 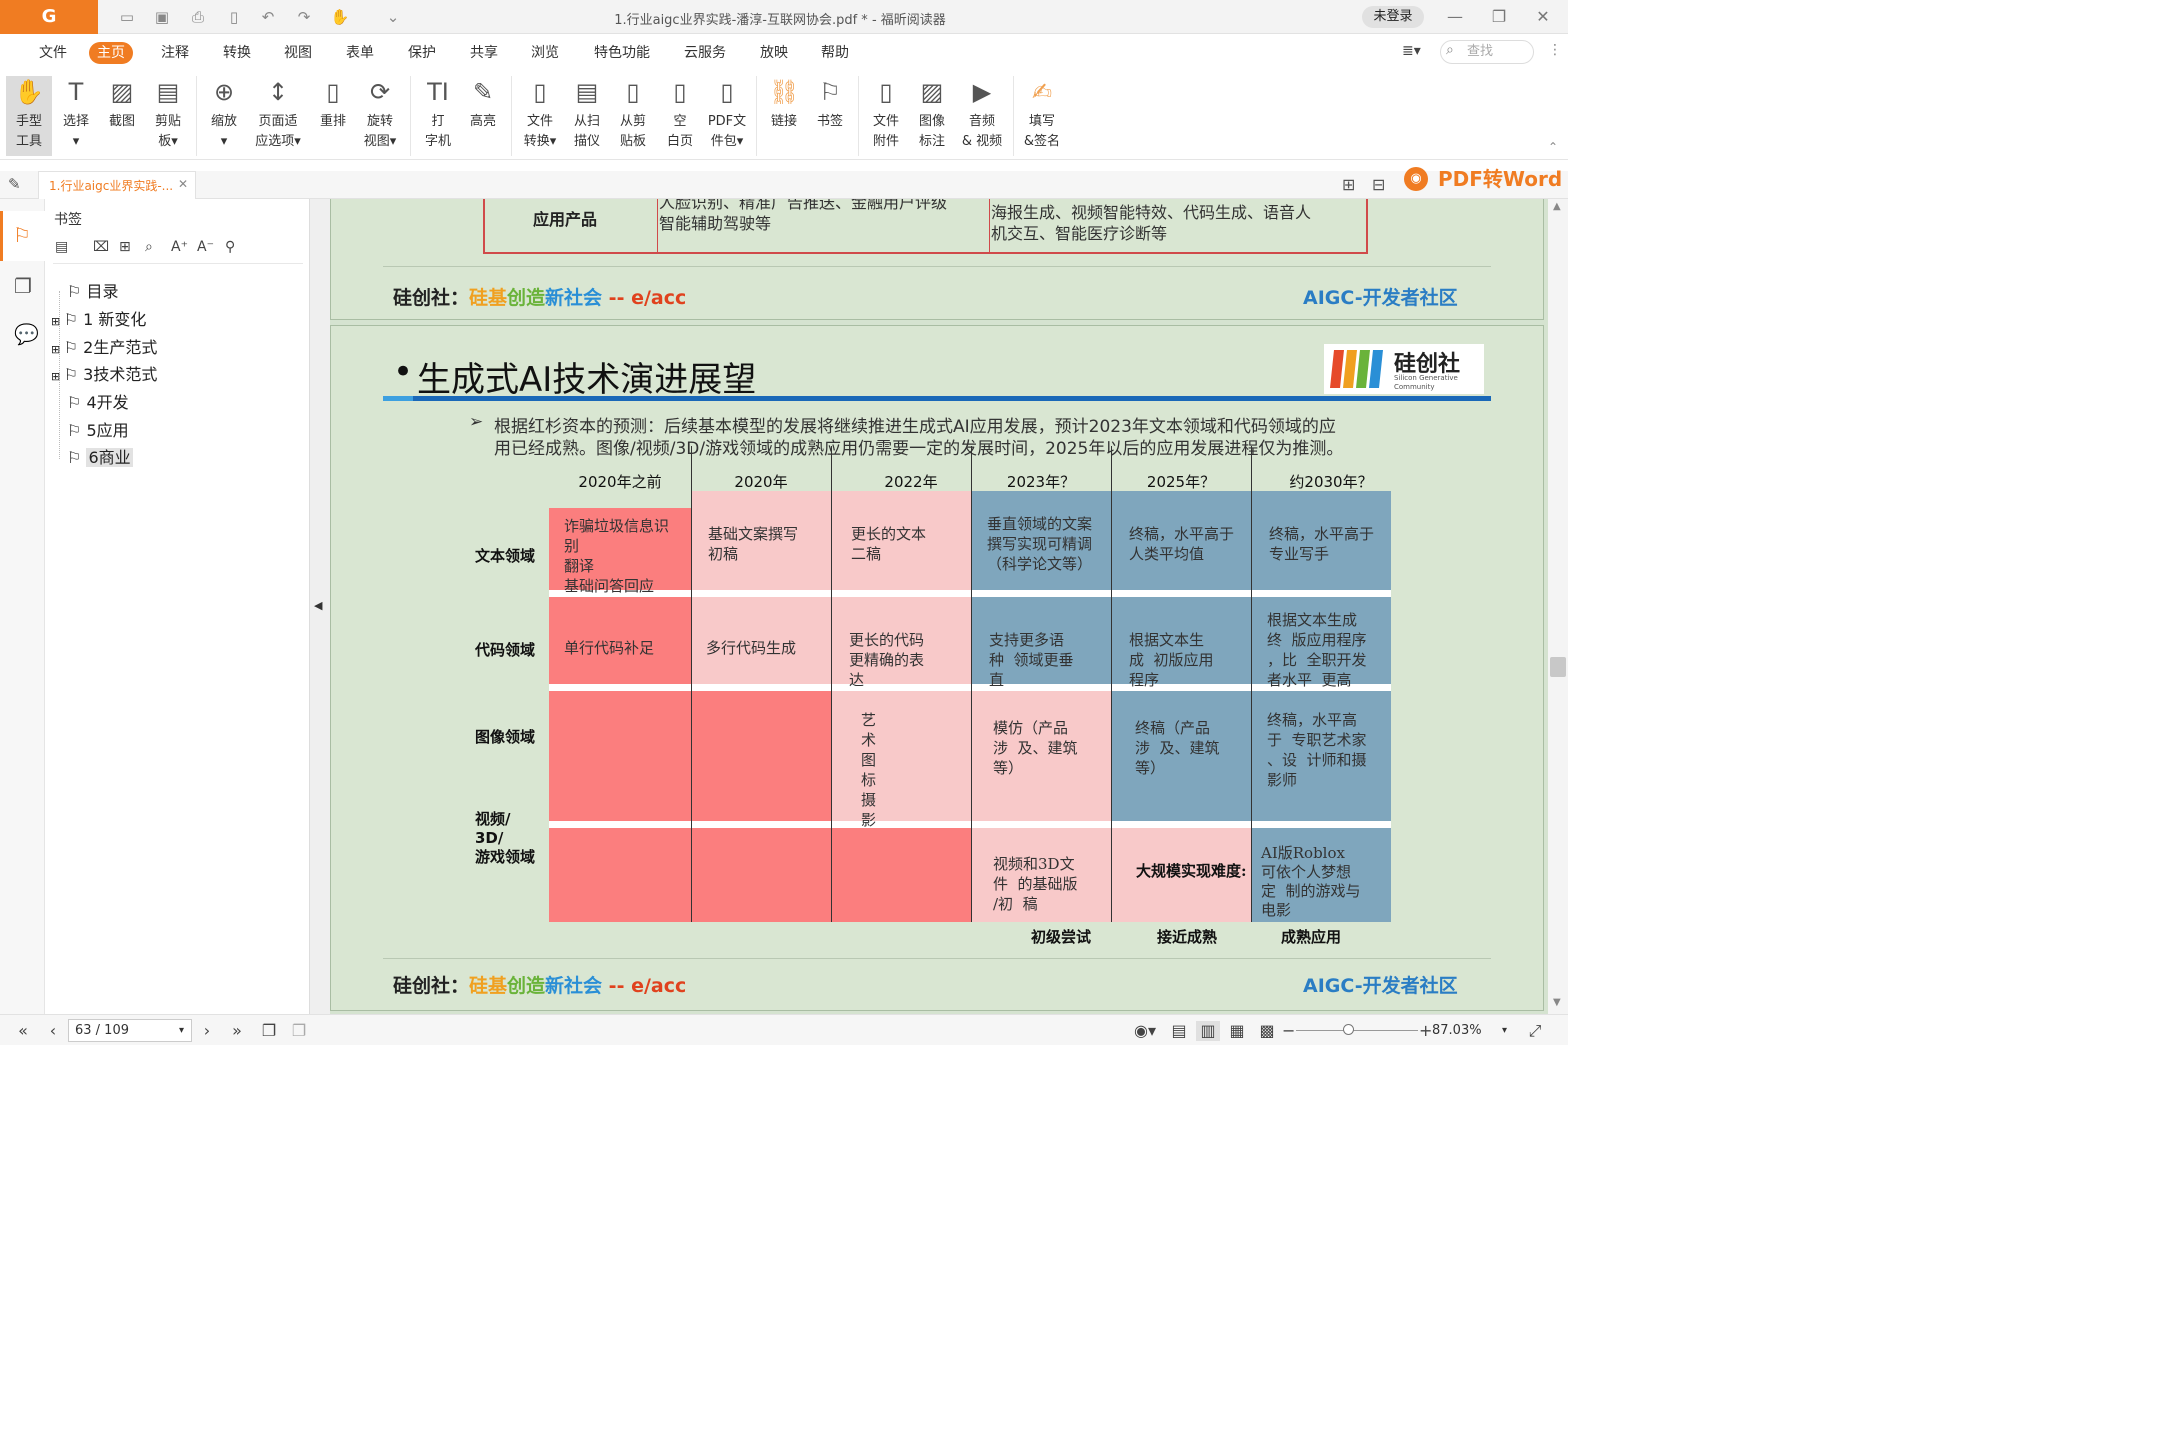 What do you see at coordinates (333, 116) in the screenshot?
I see `reflow-button: ▯ 重排` at bounding box center [333, 116].